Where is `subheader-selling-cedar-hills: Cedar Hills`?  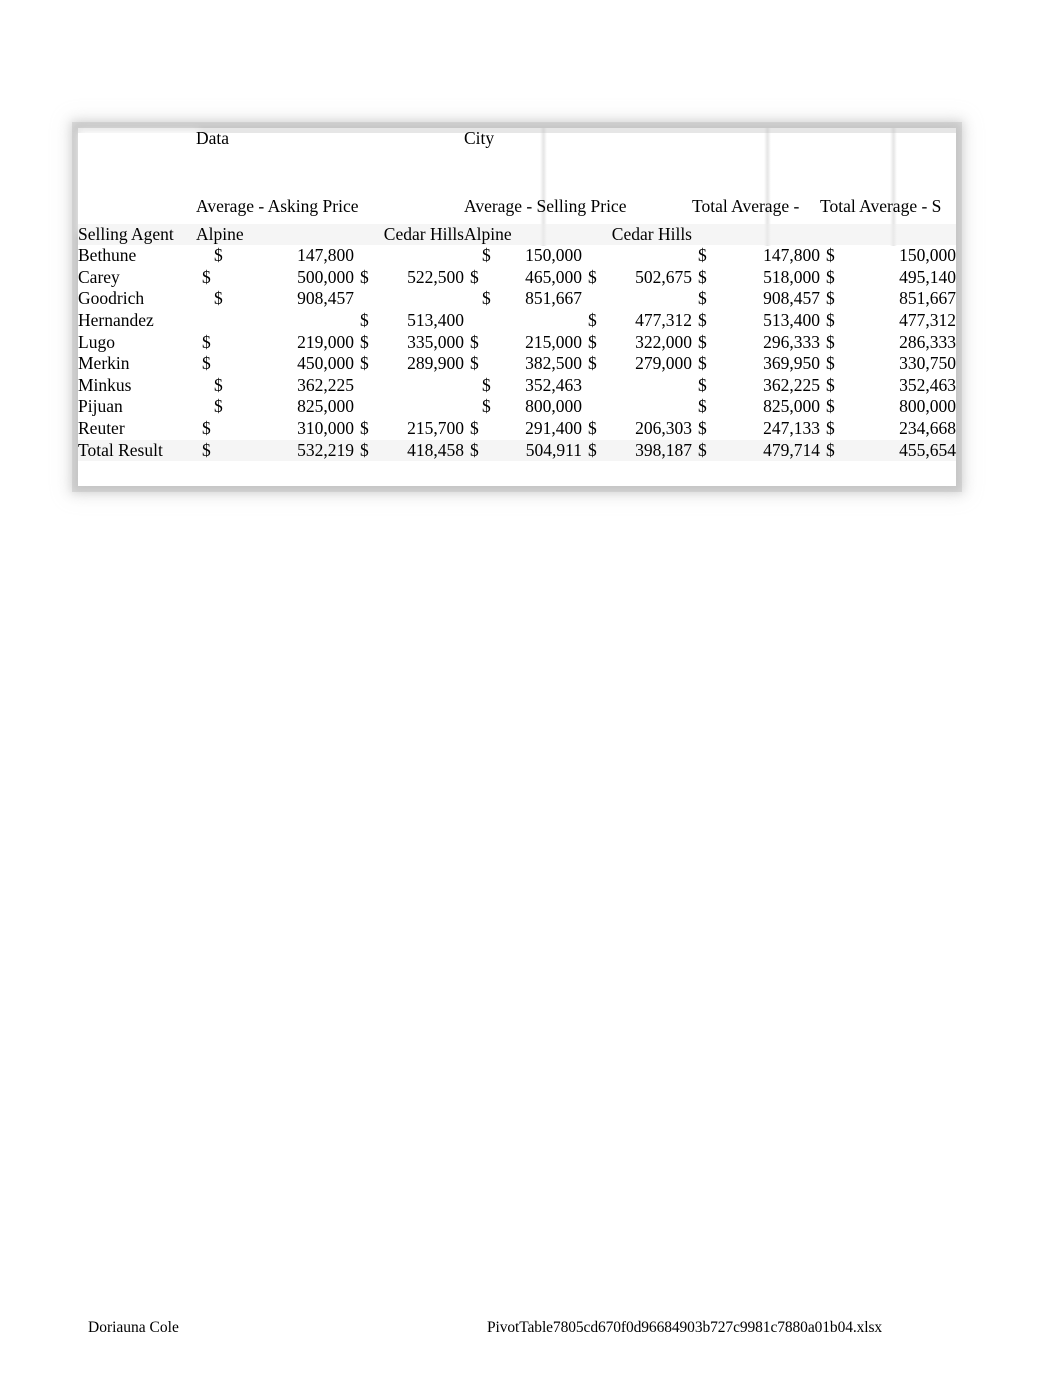
subheader-selling-cedar-hills: Cedar Hills is located at coordinates (637, 234).